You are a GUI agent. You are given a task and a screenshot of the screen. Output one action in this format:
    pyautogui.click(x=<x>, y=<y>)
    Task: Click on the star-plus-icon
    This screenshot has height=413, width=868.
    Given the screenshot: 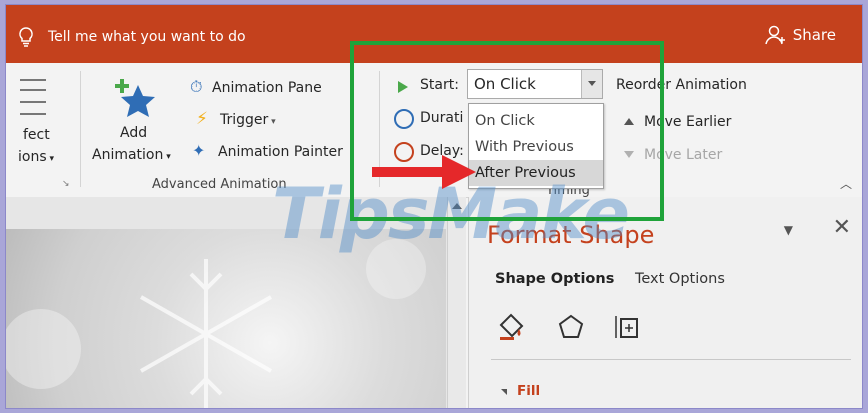 What is the action you would take?
    pyautogui.click(x=135, y=98)
    